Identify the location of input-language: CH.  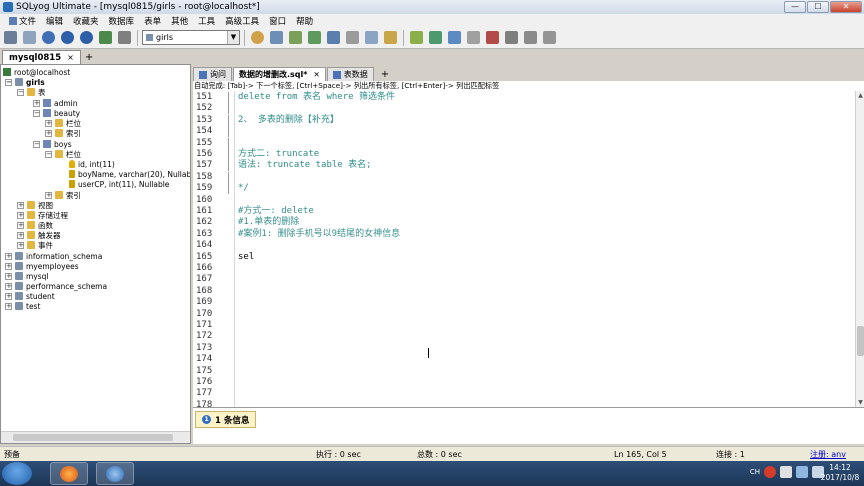
(755, 472).